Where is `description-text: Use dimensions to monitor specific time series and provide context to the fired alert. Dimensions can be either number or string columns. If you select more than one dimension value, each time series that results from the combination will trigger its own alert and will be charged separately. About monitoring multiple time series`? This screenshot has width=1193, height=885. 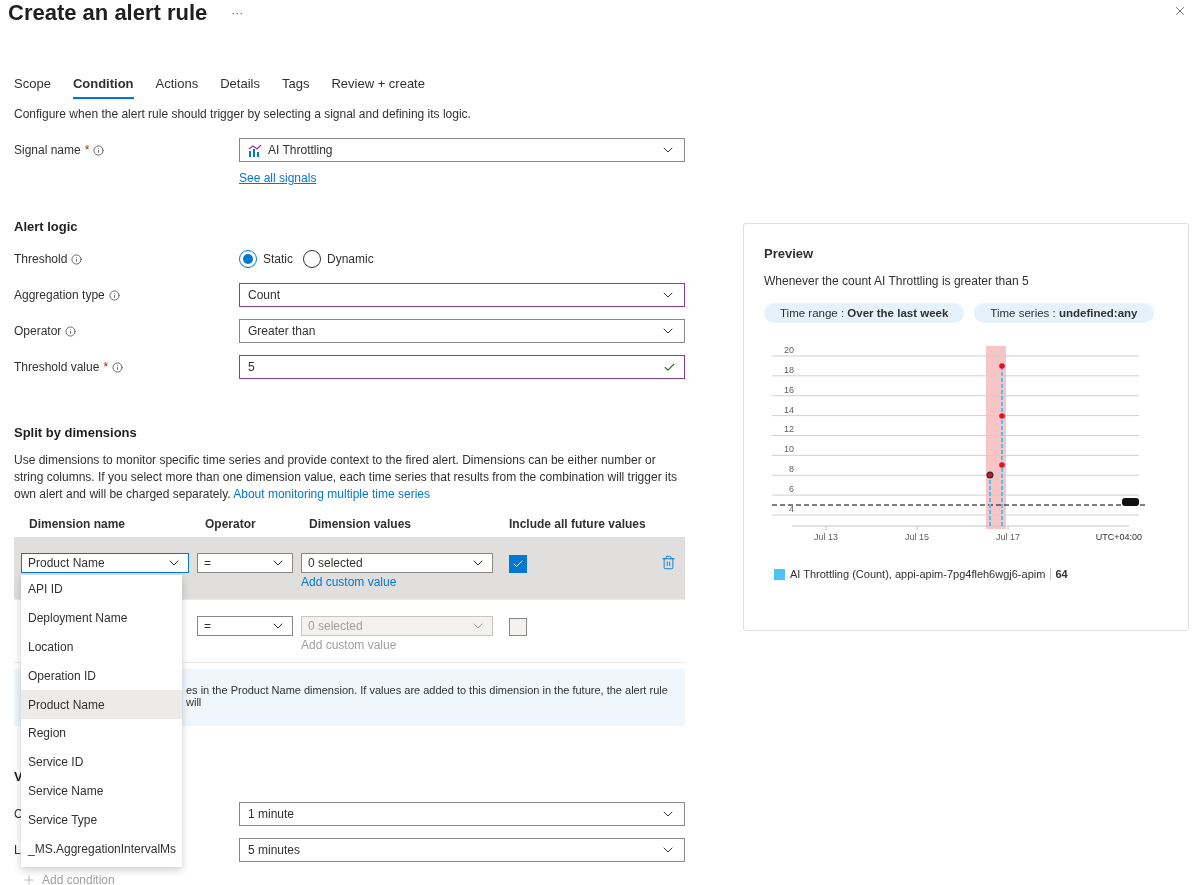
description-text: Use dimensions to monitor specific time series and provide context to the fired alert. Dimensions can be either number or string columns. If you select more than one dimension value, each time series that results from the combination will trigger its own alert and will be charged separately. About monitoring multiple time series is located at coordinates (346, 477).